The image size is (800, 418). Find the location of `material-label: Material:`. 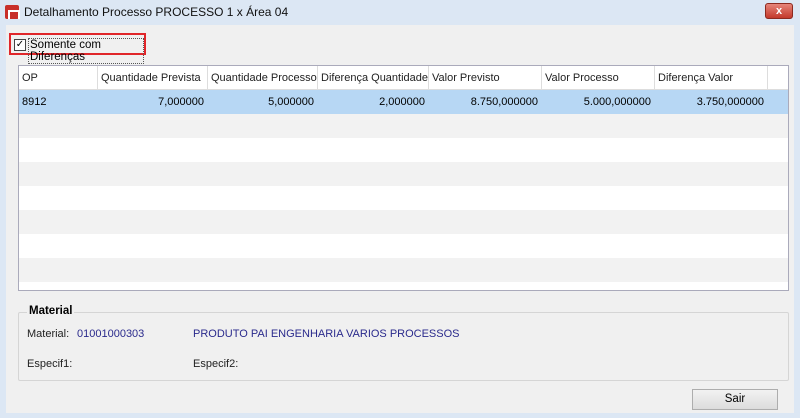

material-label: Material: is located at coordinates (48, 334).